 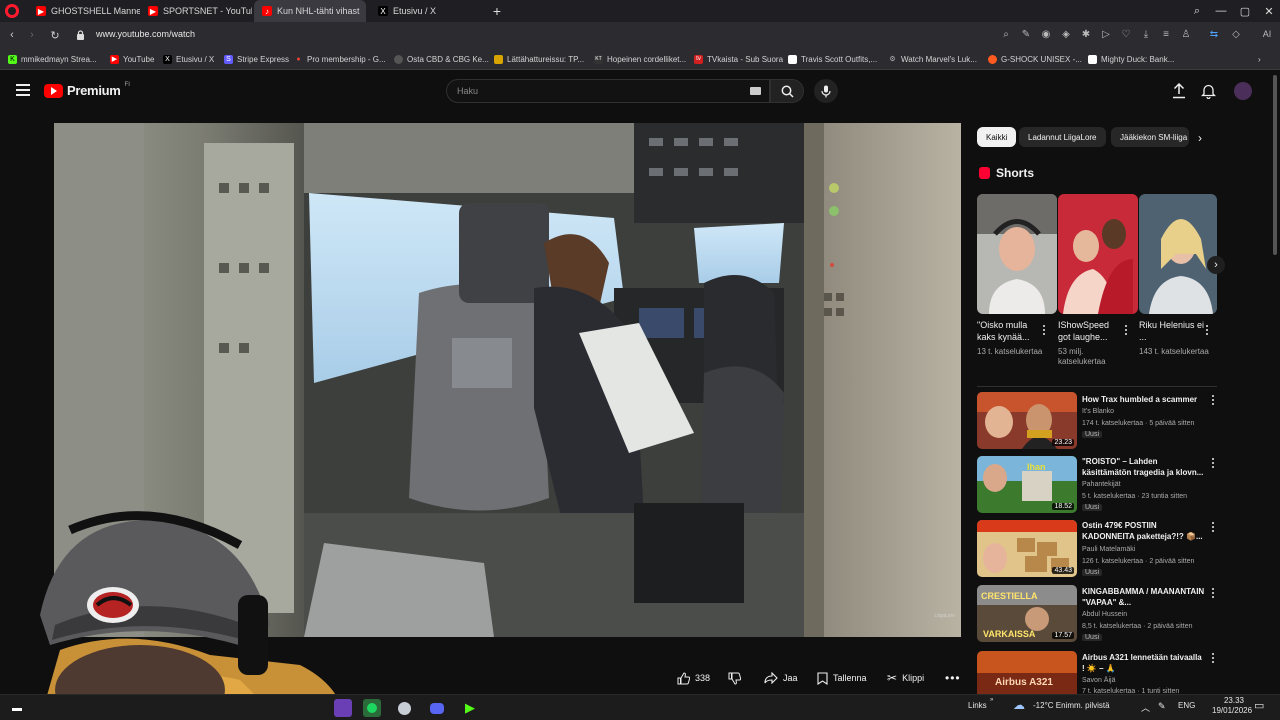 I want to click on browser-tab-1: ▶ GHOSTSHELL Mannequin, so click(x=84, y=11).